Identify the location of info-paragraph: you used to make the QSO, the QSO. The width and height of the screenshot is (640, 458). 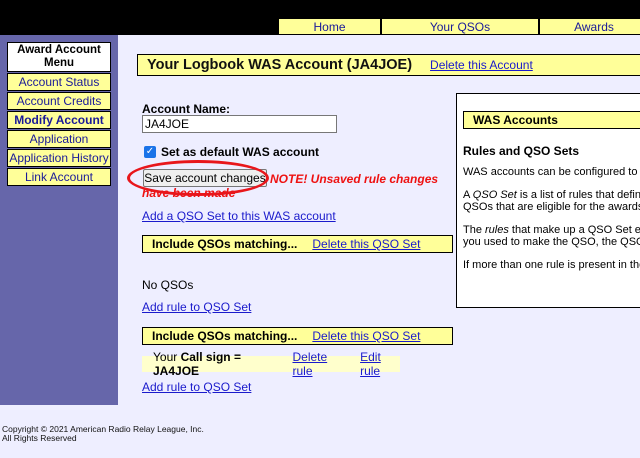
(551, 242).